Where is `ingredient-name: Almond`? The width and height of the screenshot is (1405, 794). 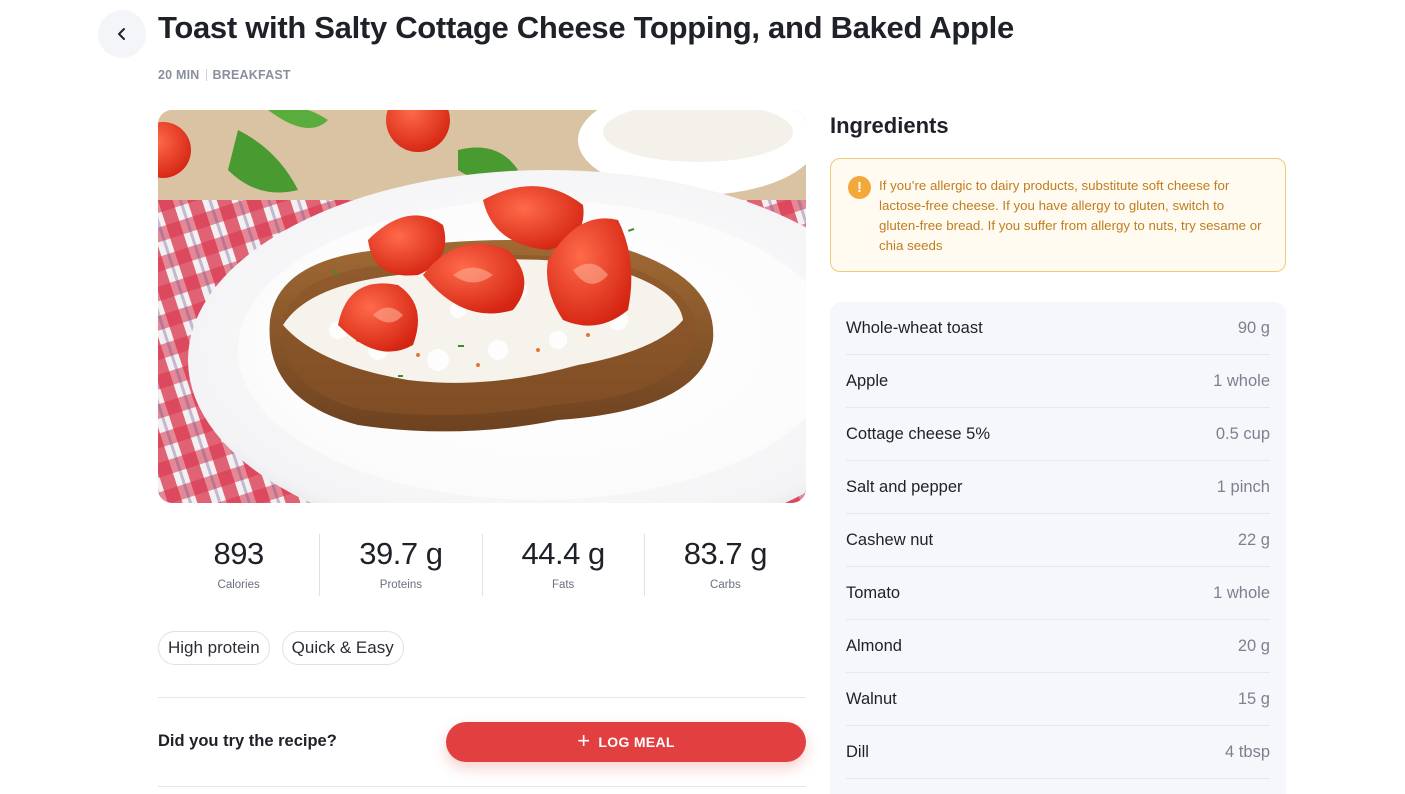
ingredient-name: Almond is located at coordinates (874, 645).